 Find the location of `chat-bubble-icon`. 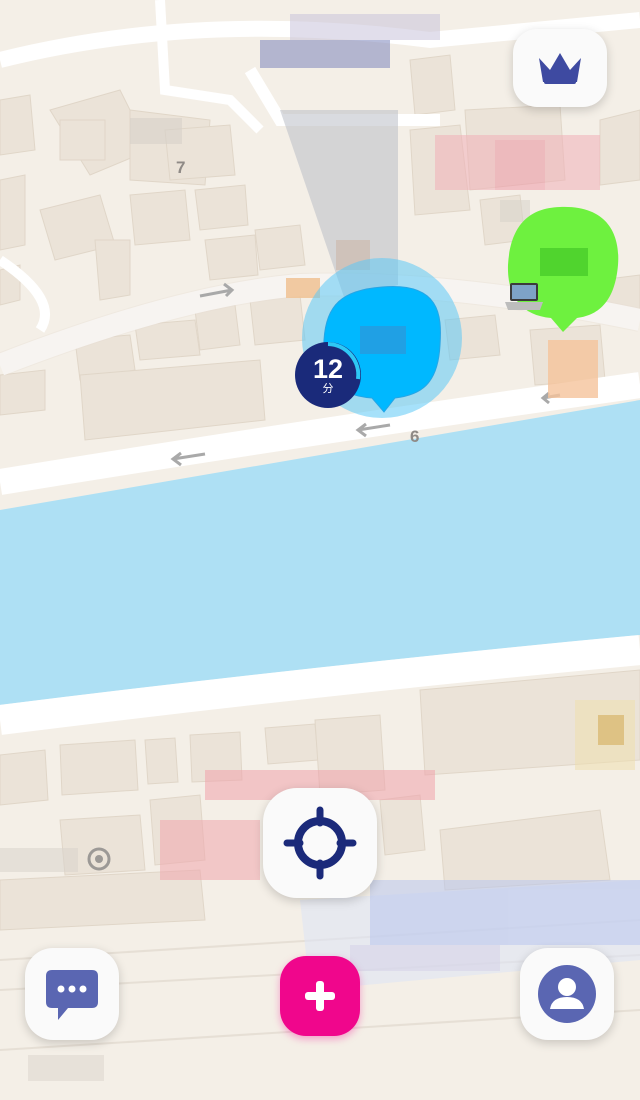

chat-bubble-icon is located at coordinates (72, 995).